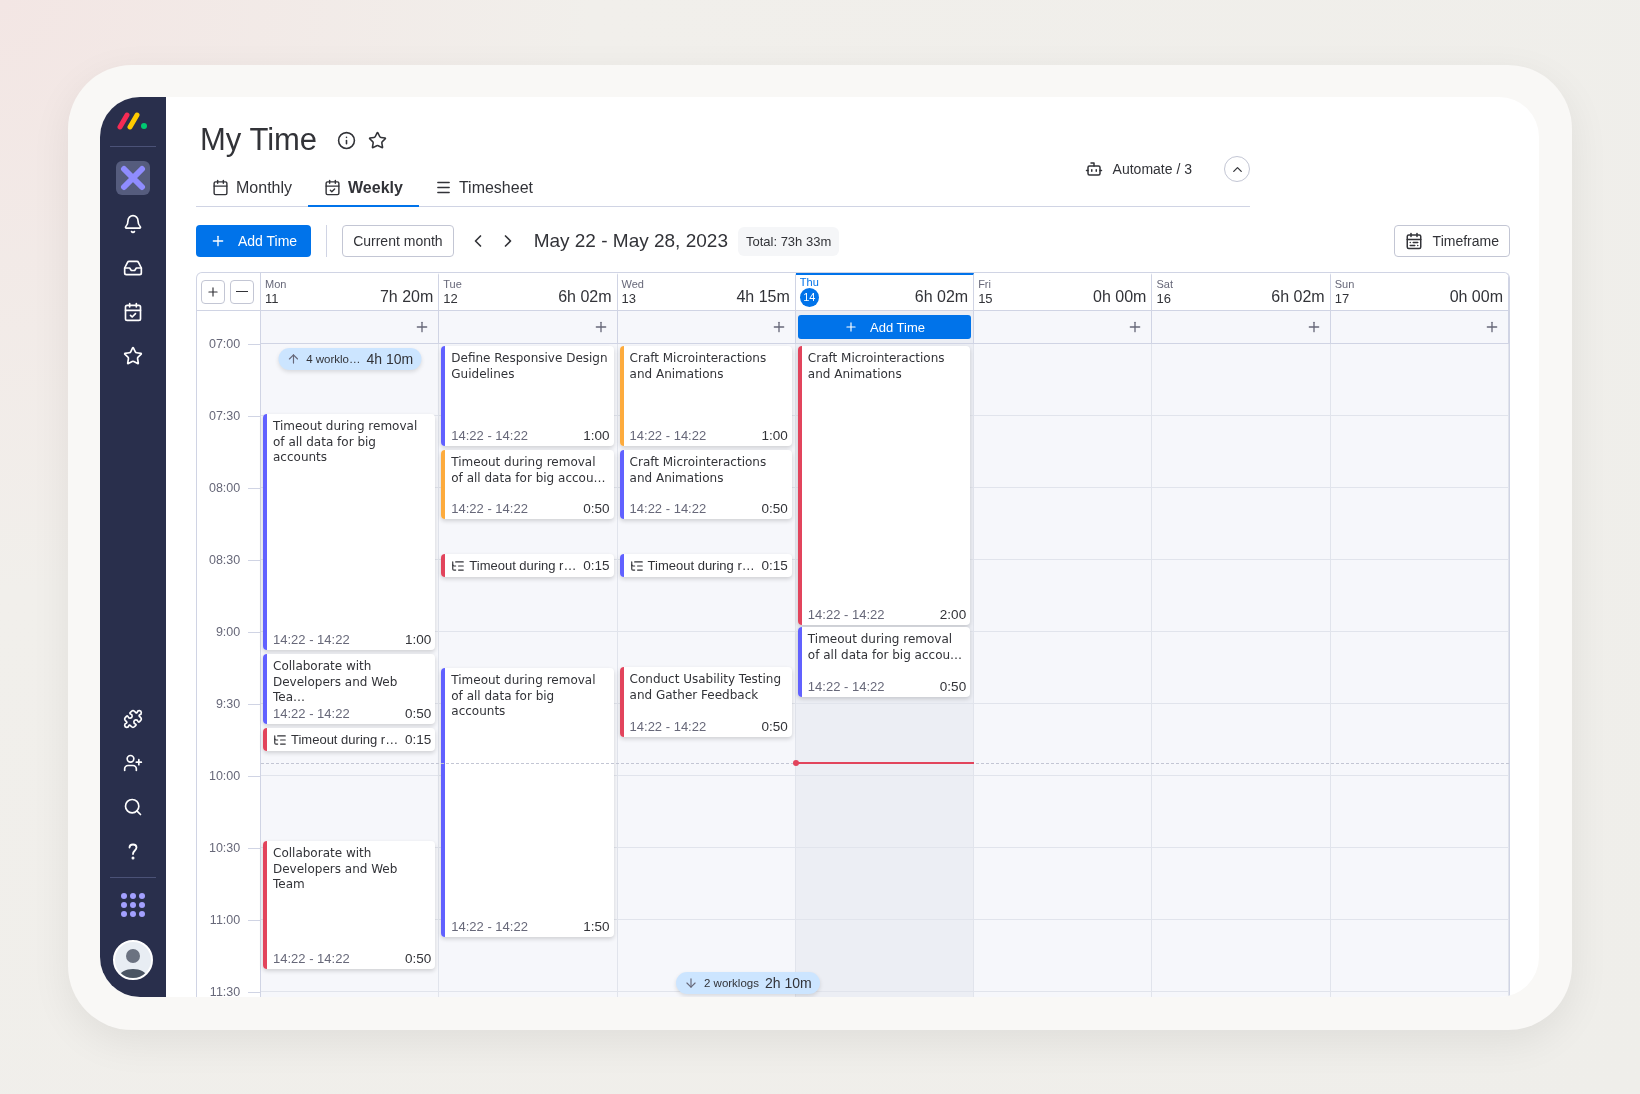 The height and width of the screenshot is (1094, 1640). I want to click on zoom-in-button, so click(213, 291).